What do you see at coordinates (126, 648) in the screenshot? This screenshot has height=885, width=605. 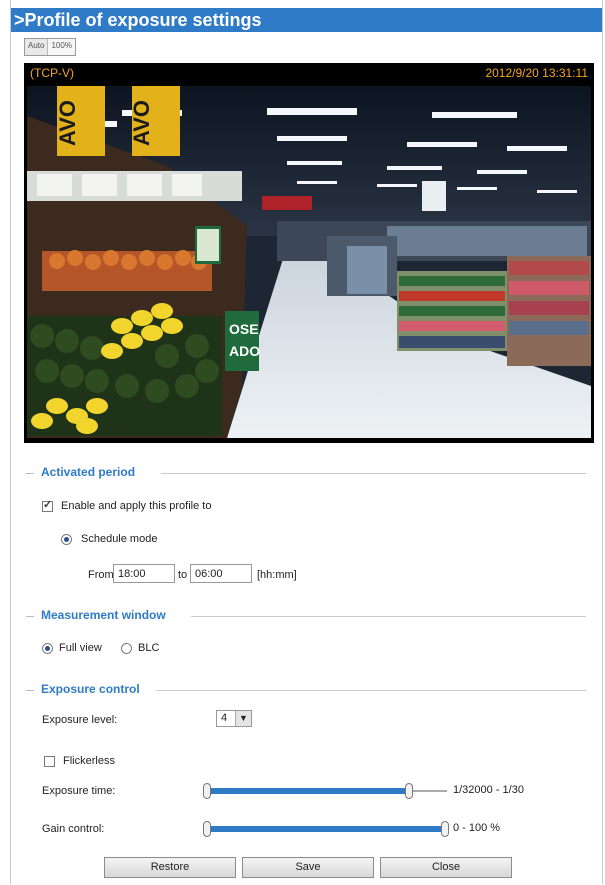 I see `blc-radio` at bounding box center [126, 648].